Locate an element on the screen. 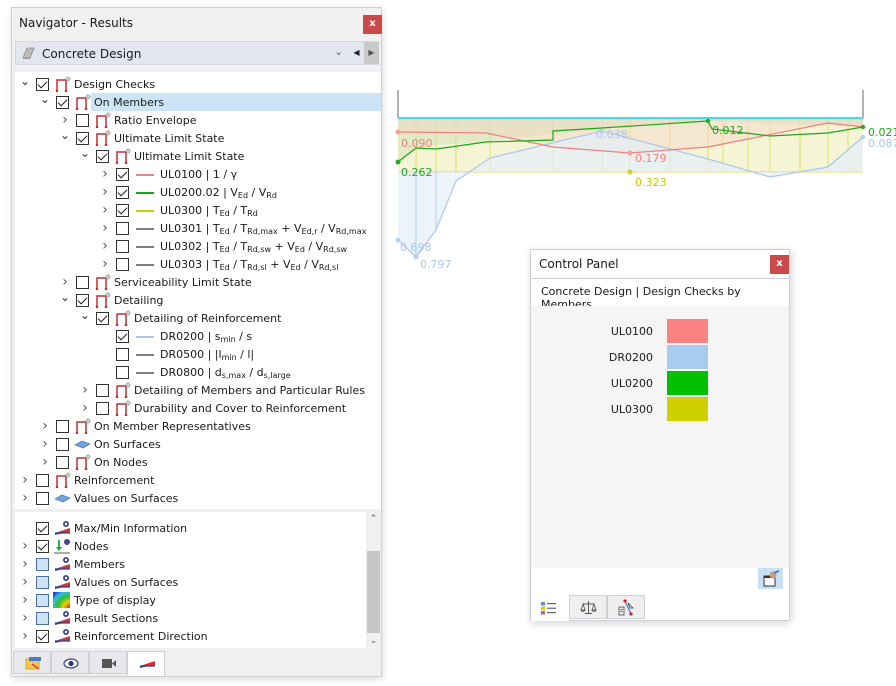  tree-item-label-area: DR0200 | smin / s is located at coordinates (269, 336).